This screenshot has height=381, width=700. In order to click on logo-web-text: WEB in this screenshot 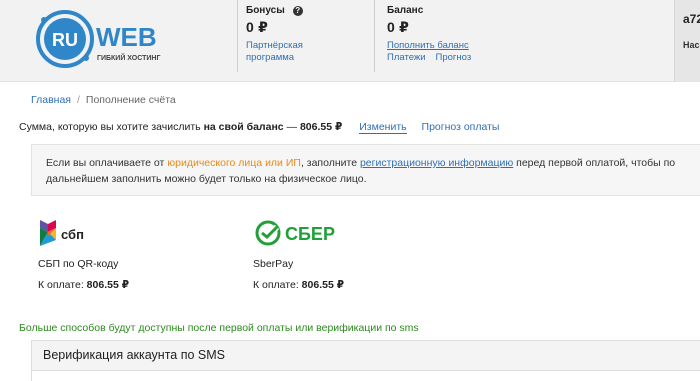, I will do `click(126, 37)`.